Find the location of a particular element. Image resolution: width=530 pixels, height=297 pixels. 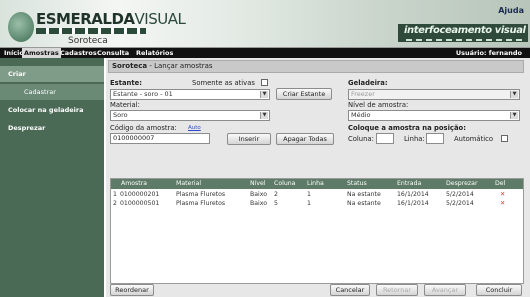

row-number: 1 is located at coordinates (115, 194).